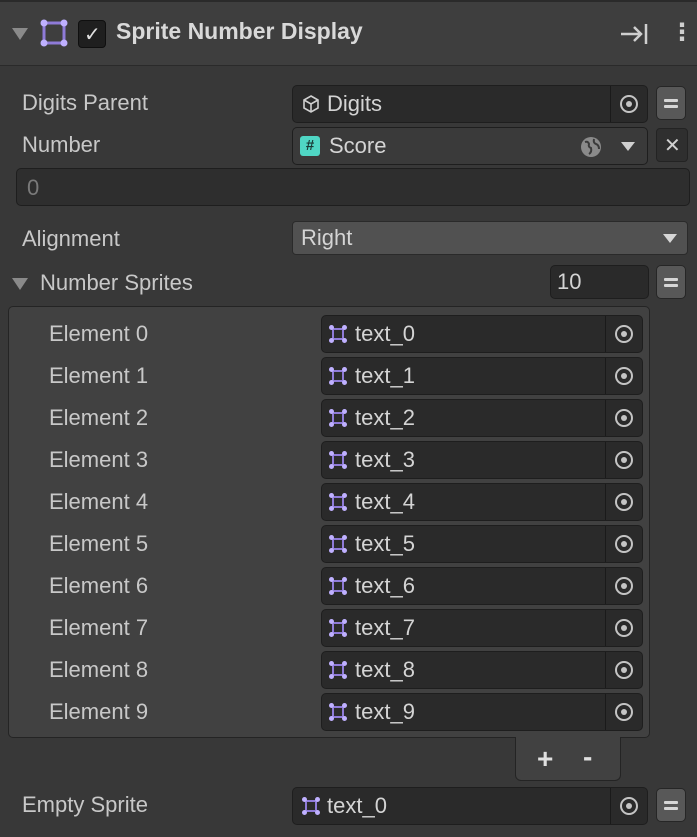 This screenshot has height=837, width=697. I want to click on clear-button: ✕, so click(672, 145).